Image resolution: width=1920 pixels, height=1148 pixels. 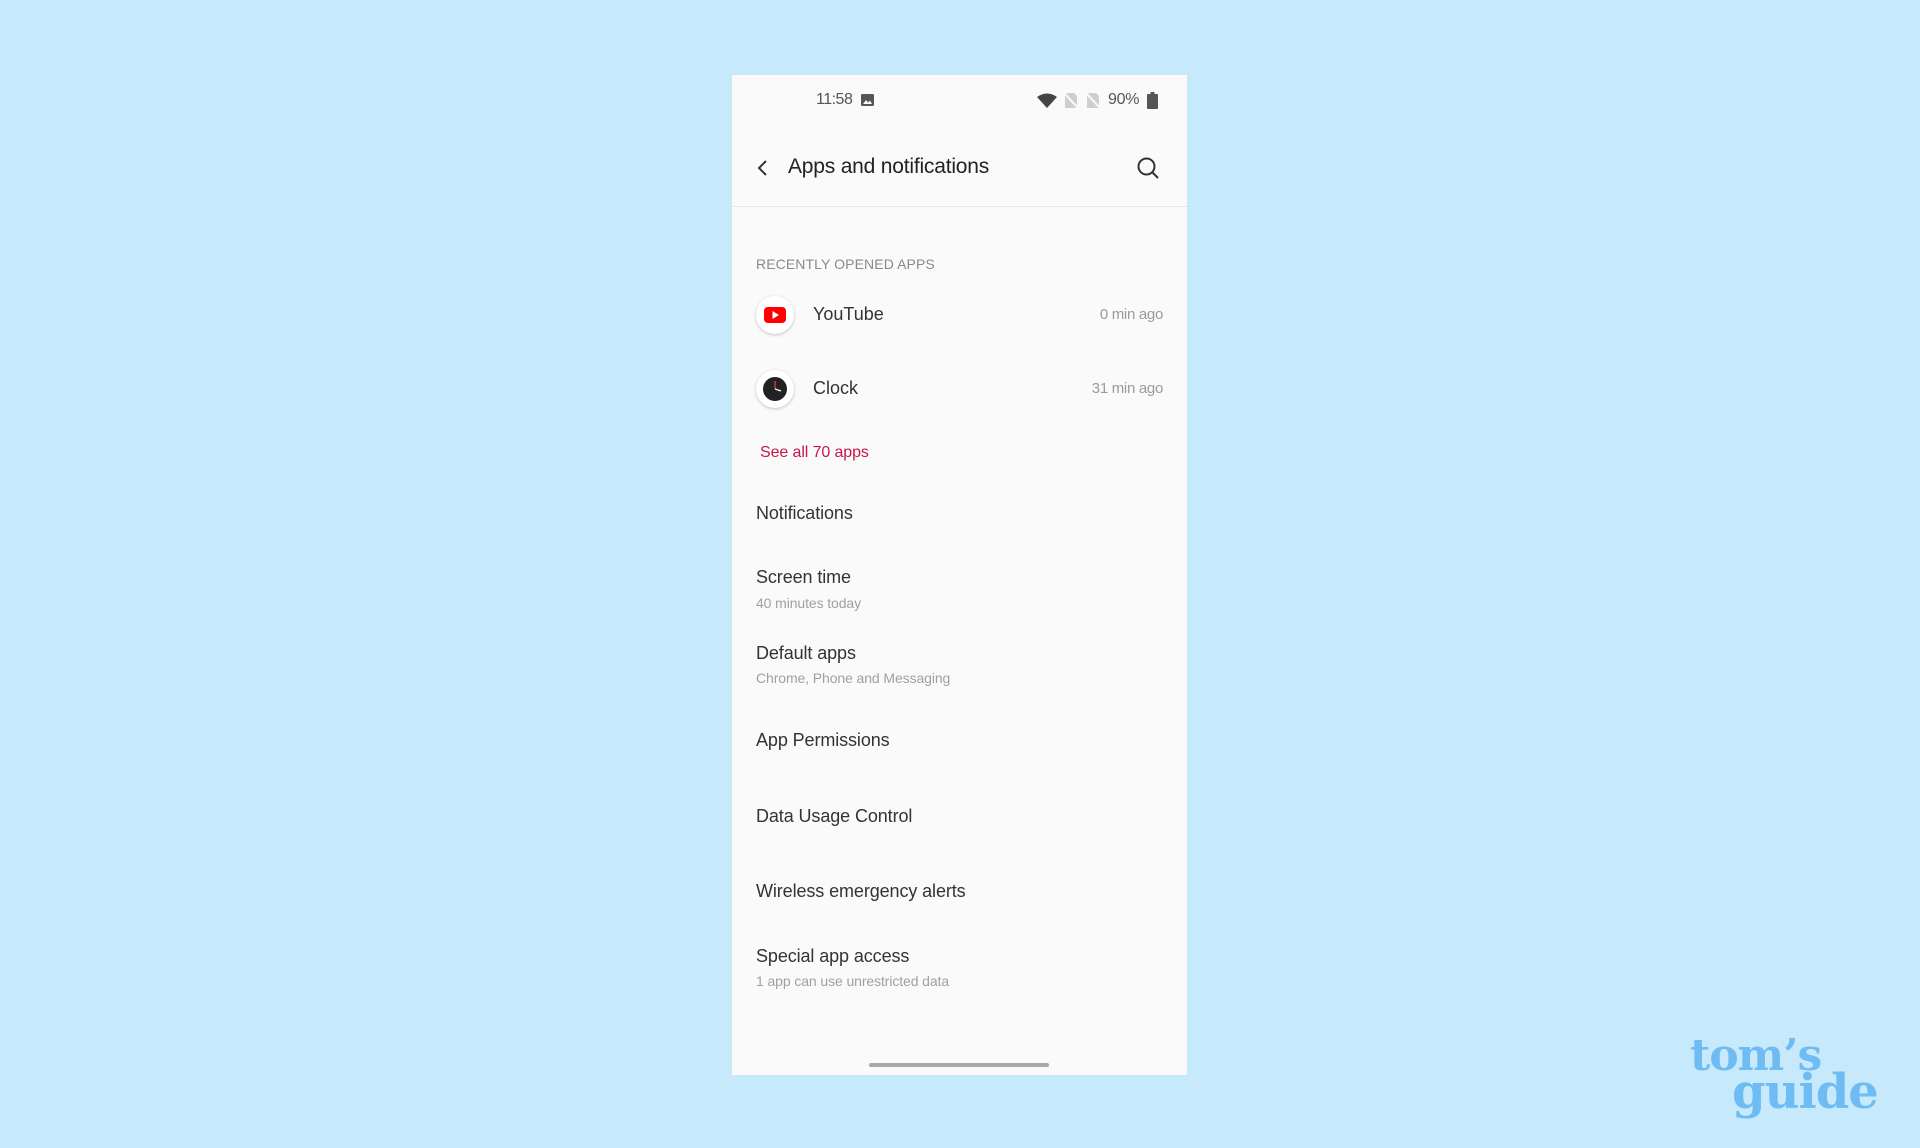 I want to click on menu-item-wireless-emergency-alerts: Wireless emergency alerts, so click(x=959, y=893).